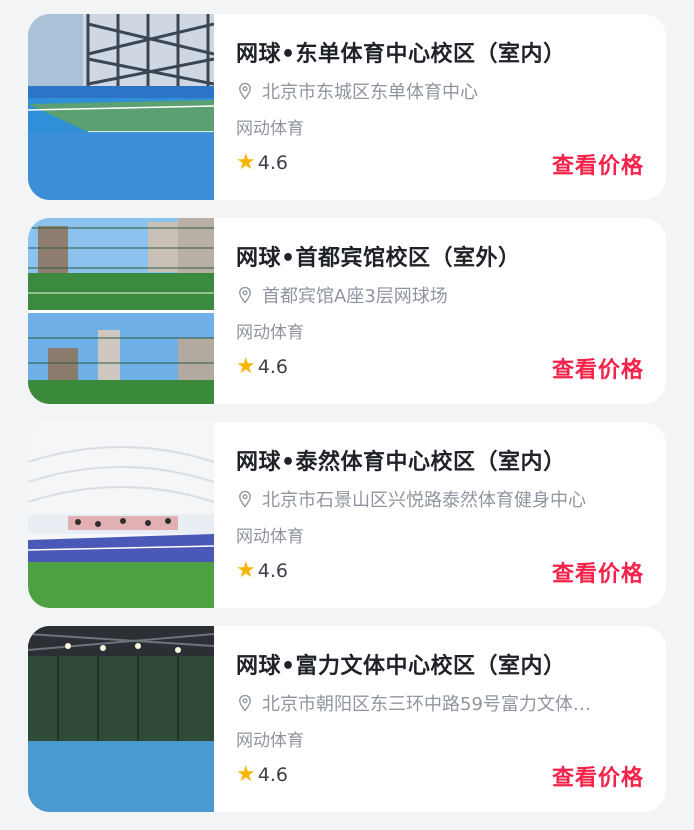  What do you see at coordinates (121, 107) in the screenshot?
I see `venue-image-indoor-court` at bounding box center [121, 107].